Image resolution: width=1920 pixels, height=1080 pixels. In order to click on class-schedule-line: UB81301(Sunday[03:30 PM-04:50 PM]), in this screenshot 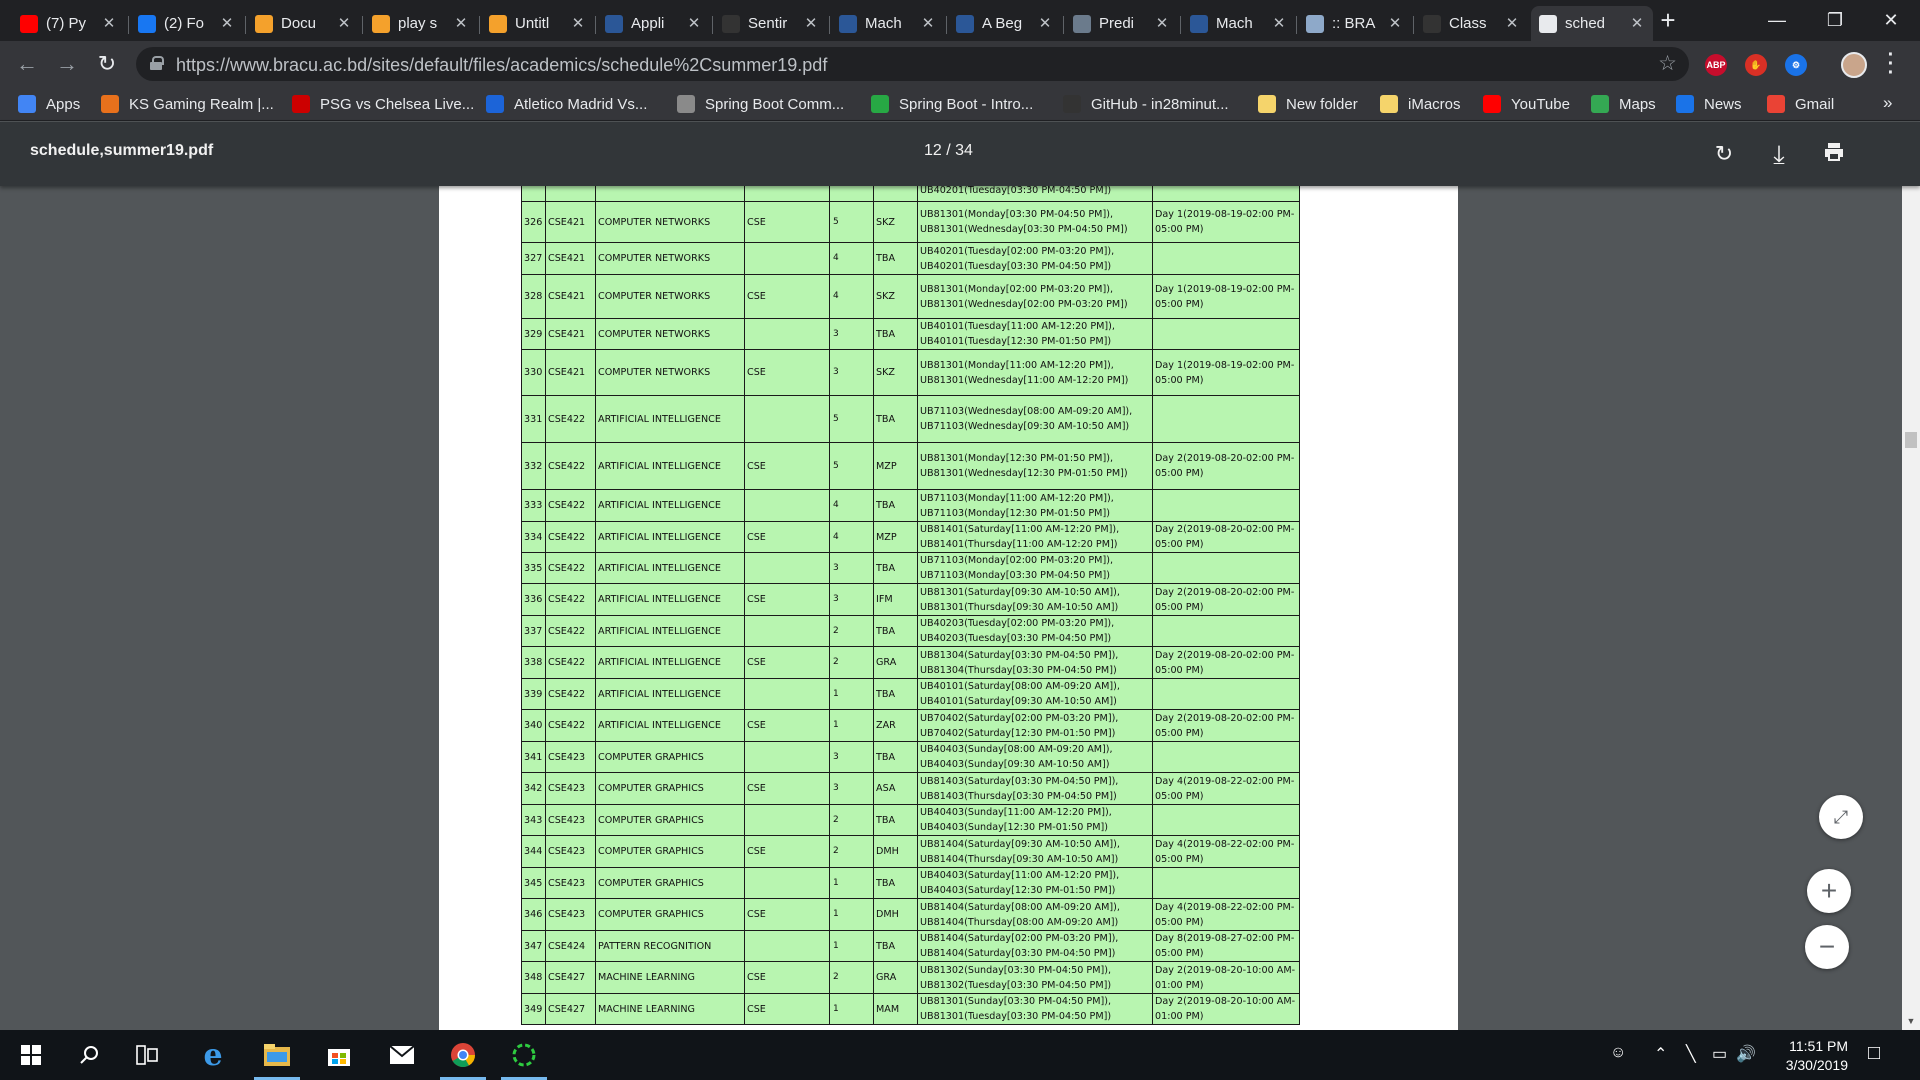, I will do `click(1016, 1001)`.